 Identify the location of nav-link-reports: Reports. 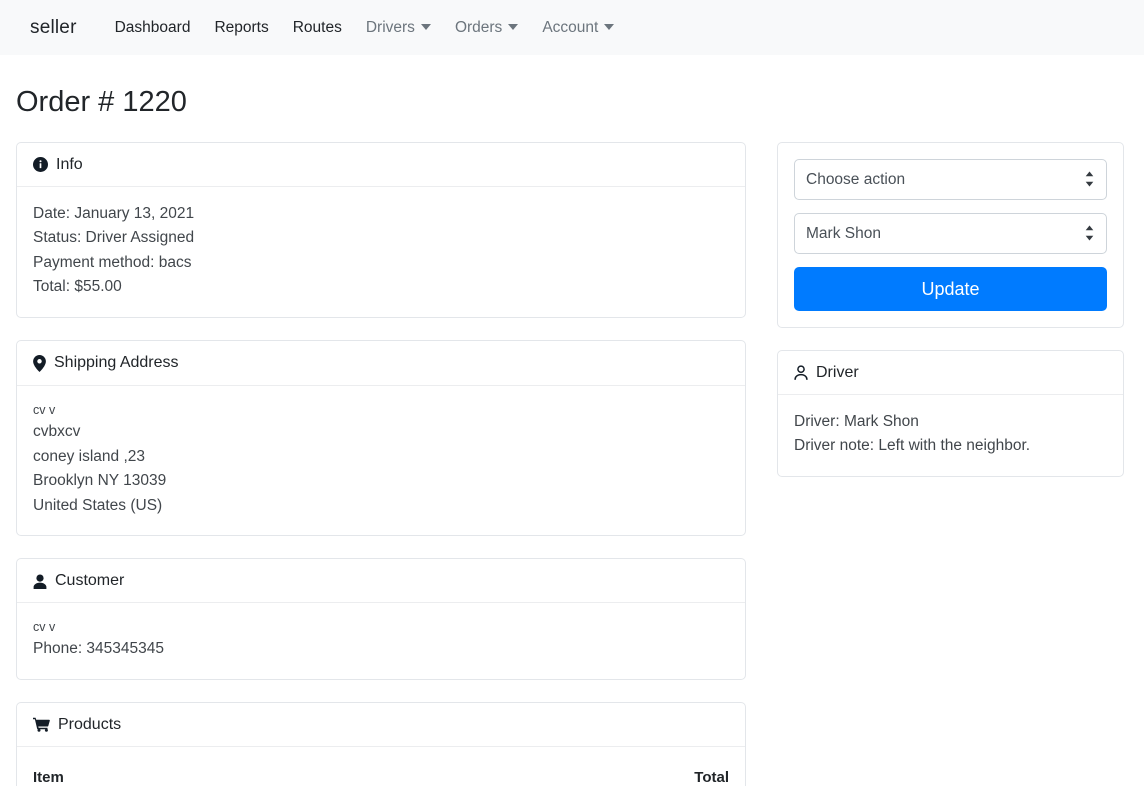
(241, 27).